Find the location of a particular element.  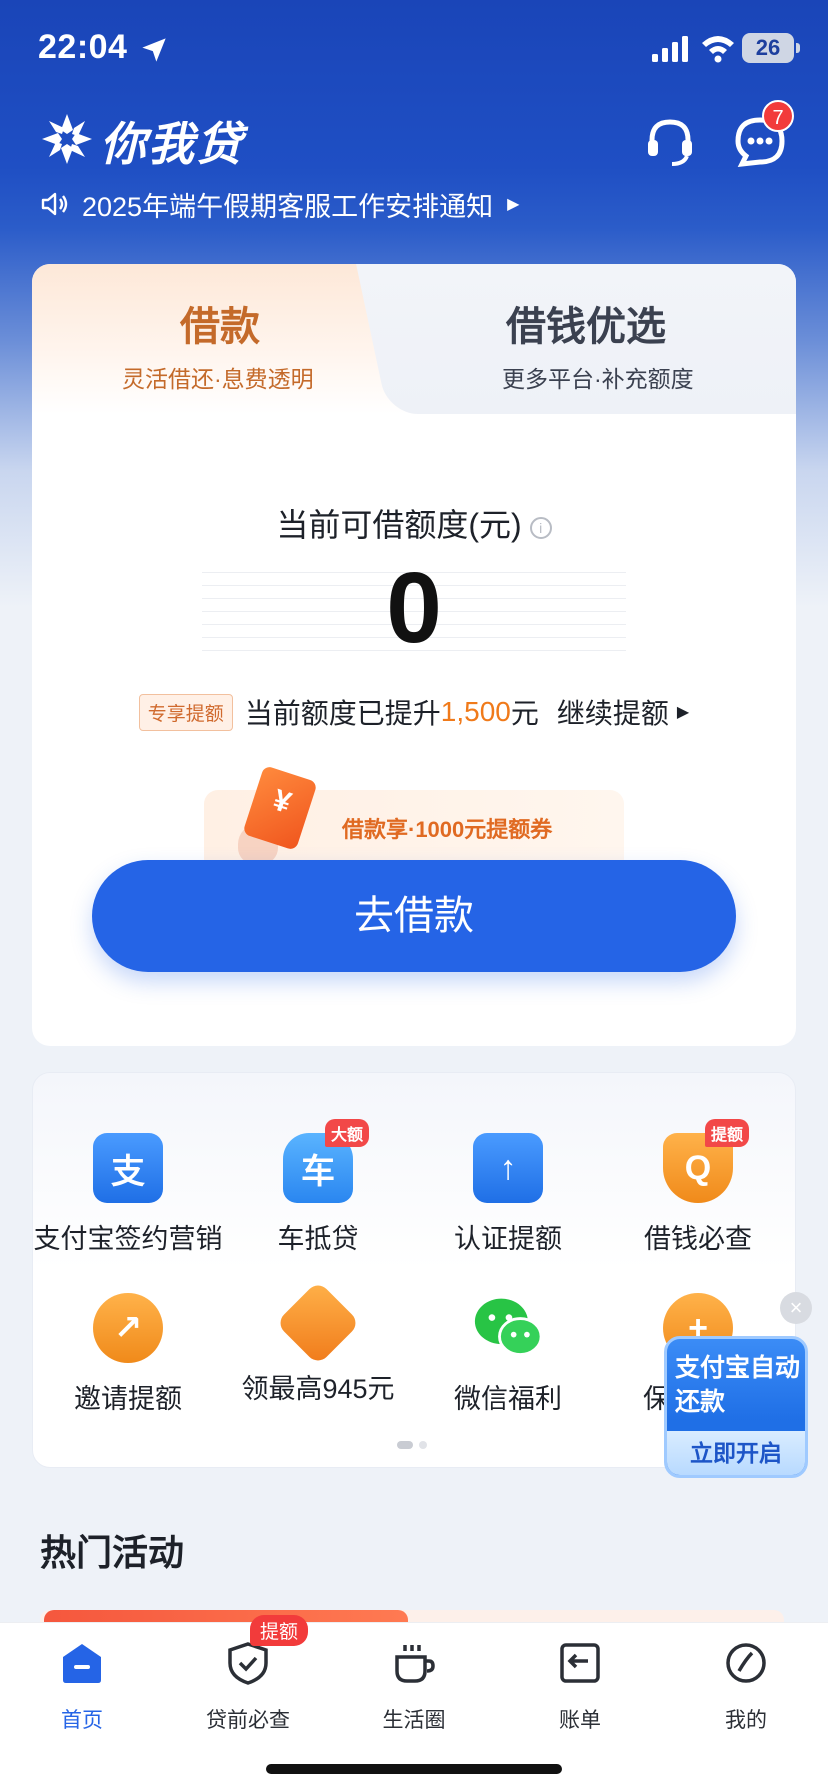

available-limit-value: 0 is located at coordinates (414, 608).